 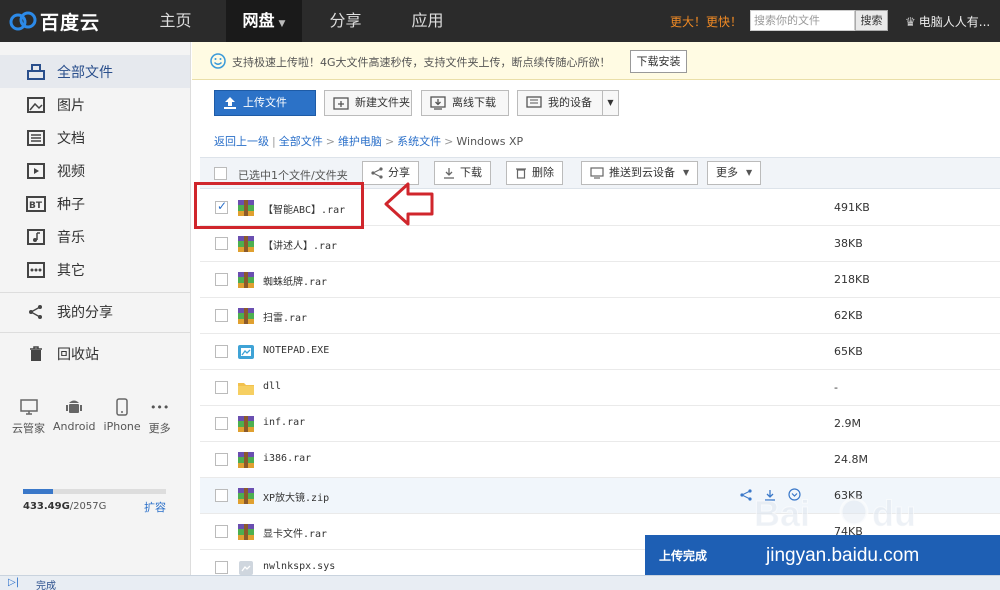 I want to click on quota-bar, so click(x=94, y=491).